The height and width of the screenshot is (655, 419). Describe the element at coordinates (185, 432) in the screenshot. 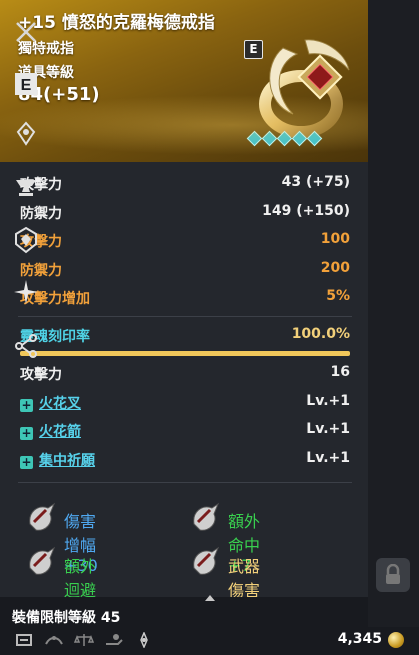

I see `skill-row: + 火花箭 Lv.+1` at that location.